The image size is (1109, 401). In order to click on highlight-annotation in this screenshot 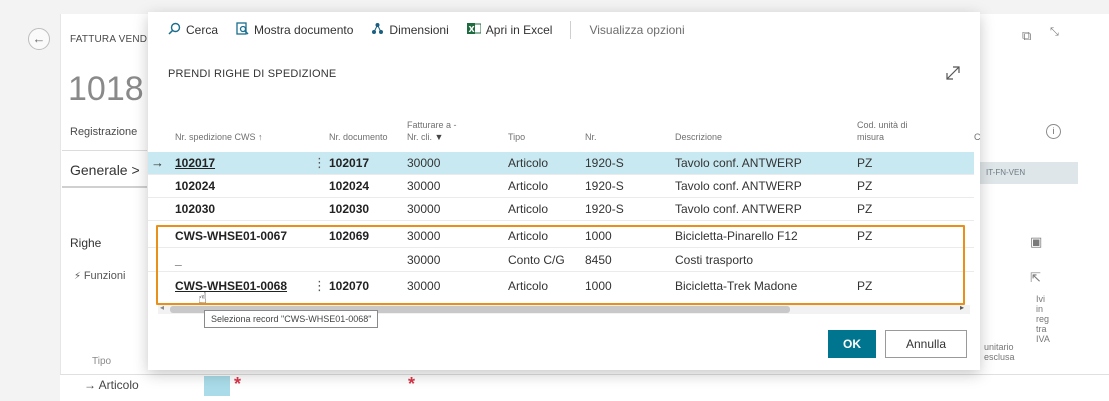, I will do `click(560, 265)`.